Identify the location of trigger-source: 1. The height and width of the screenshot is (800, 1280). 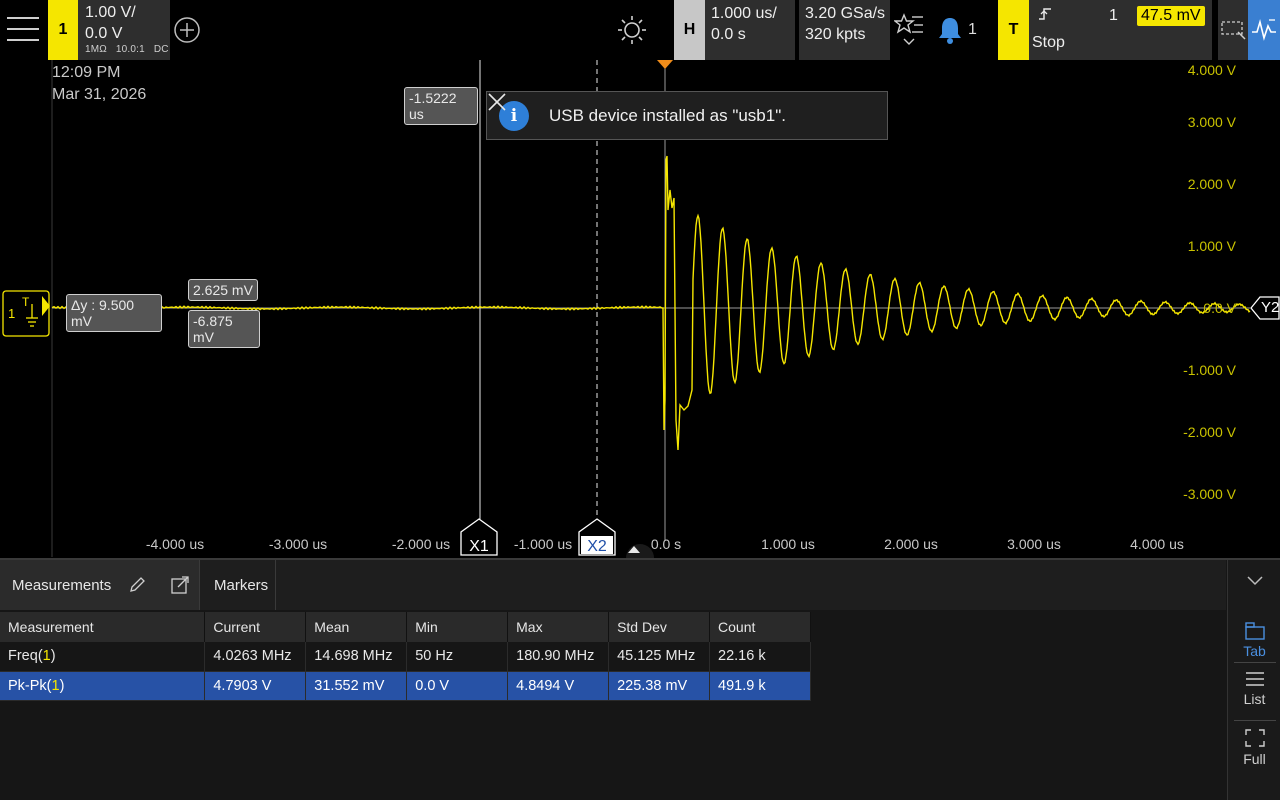
(1113, 15).